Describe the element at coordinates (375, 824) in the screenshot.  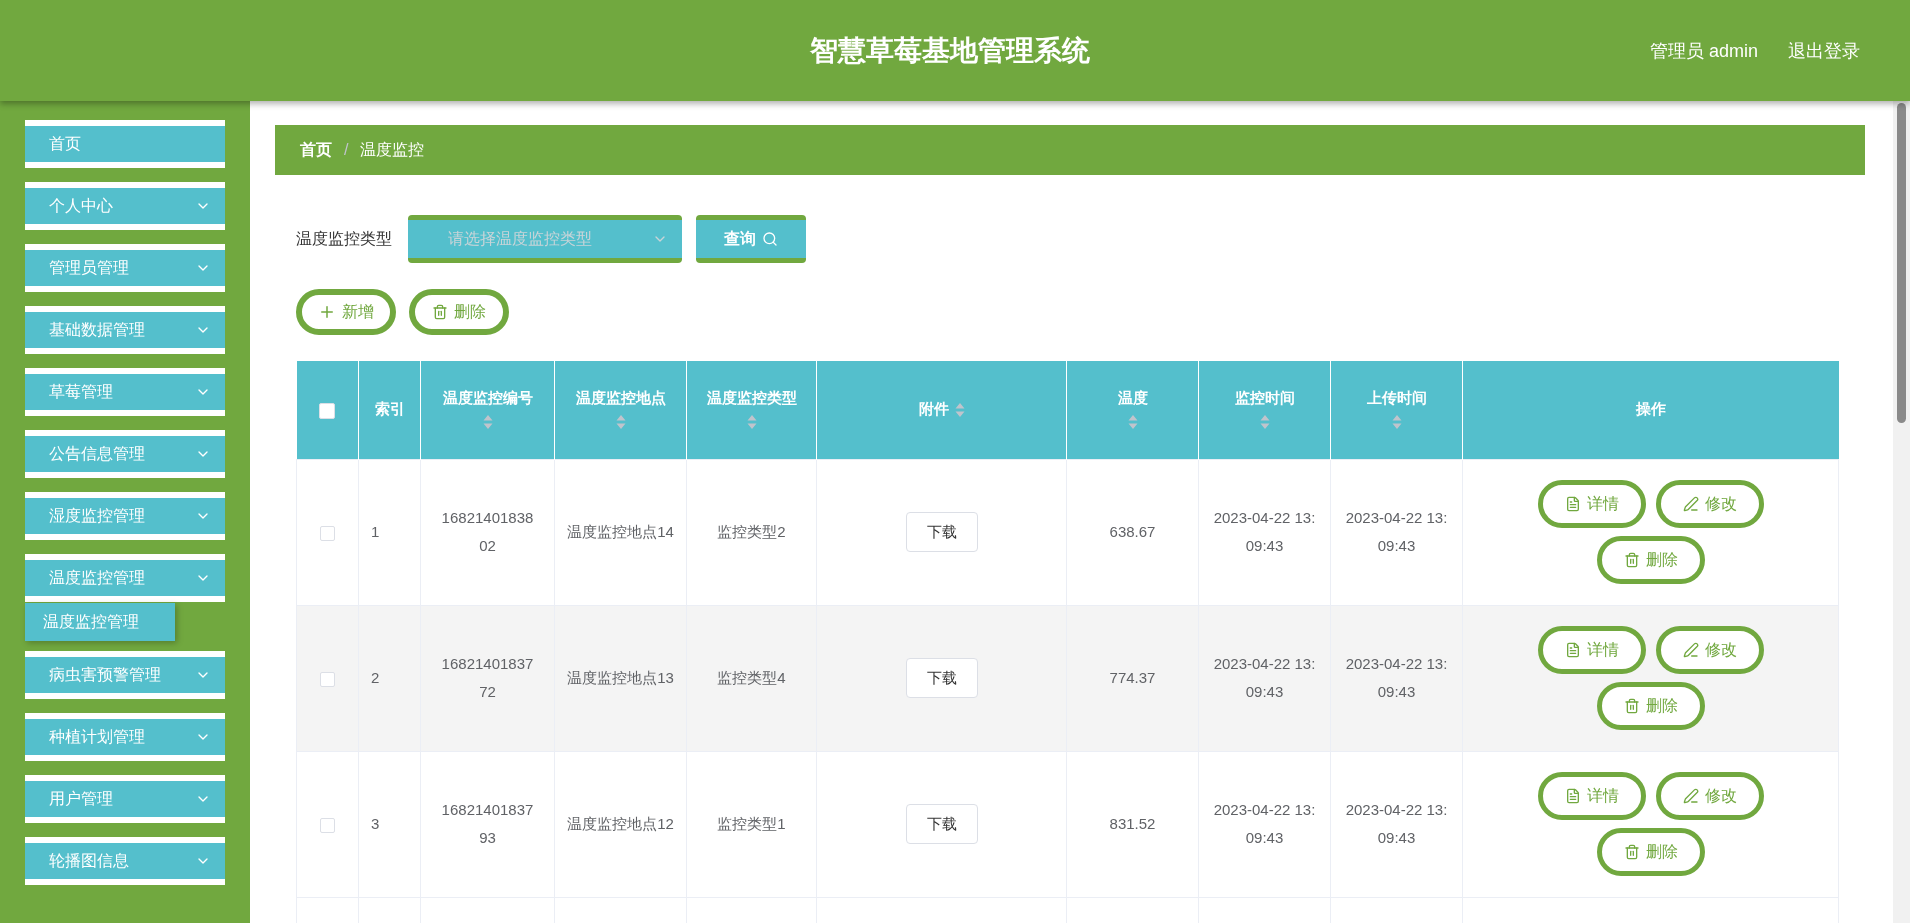
I see `table-cell-text: 3` at that location.